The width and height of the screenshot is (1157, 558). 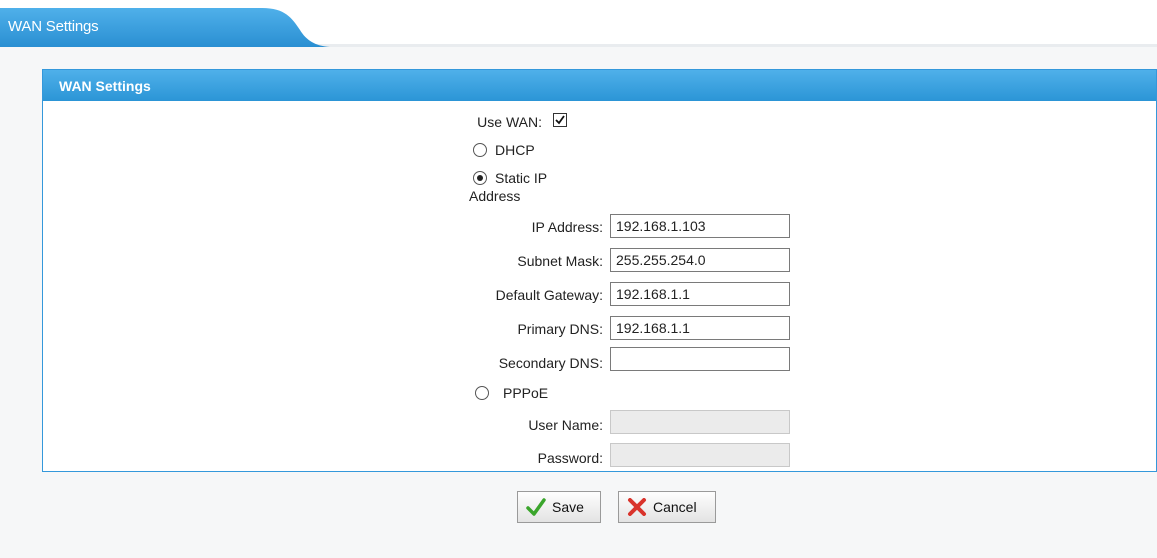 I want to click on static-ip-radio, so click(x=480, y=178).